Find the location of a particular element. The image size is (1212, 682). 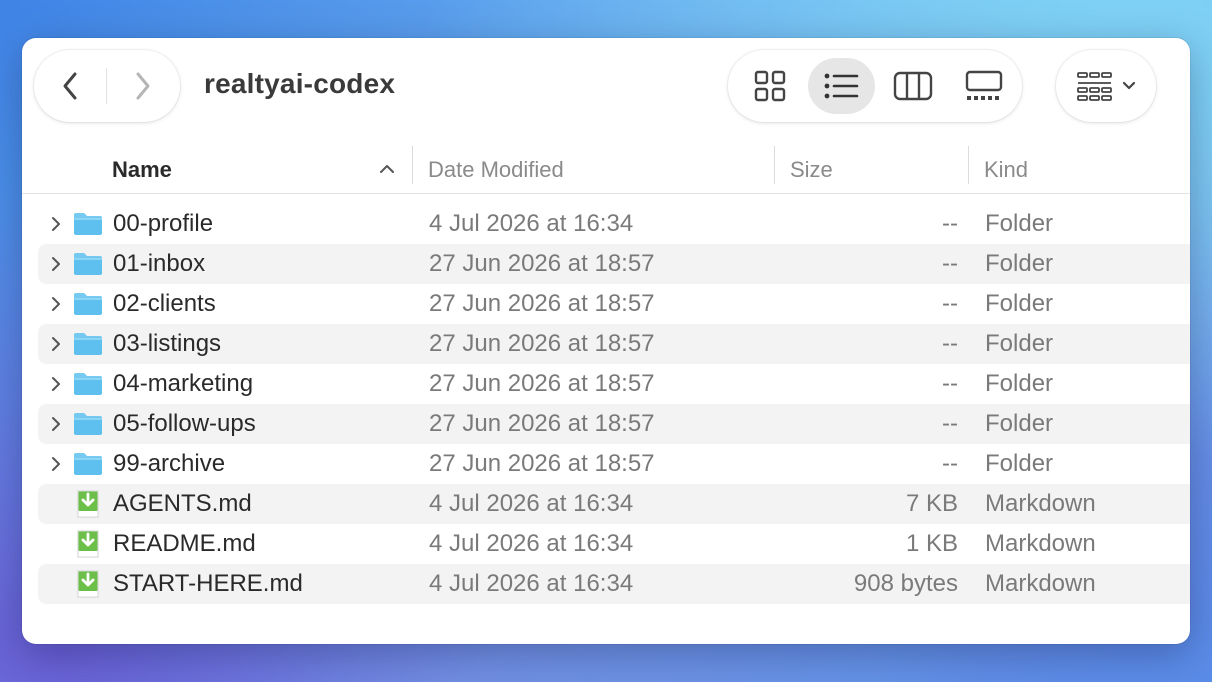

view-switcher is located at coordinates (875, 86).